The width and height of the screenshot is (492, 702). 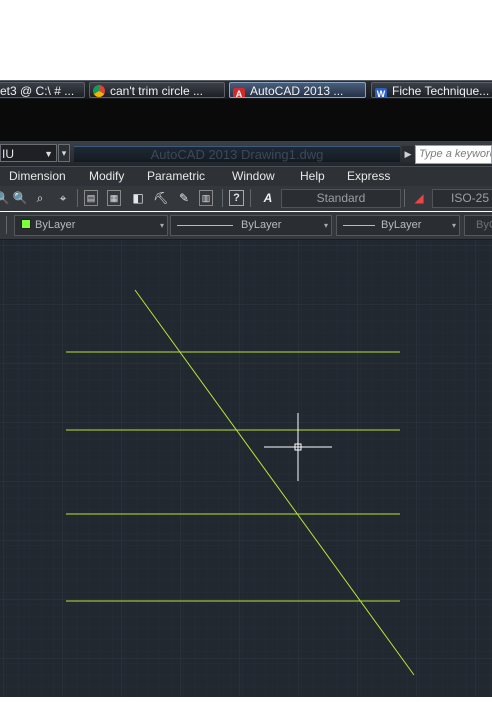 I want to click on zoom-icon: 🔍, so click(x=5, y=198).